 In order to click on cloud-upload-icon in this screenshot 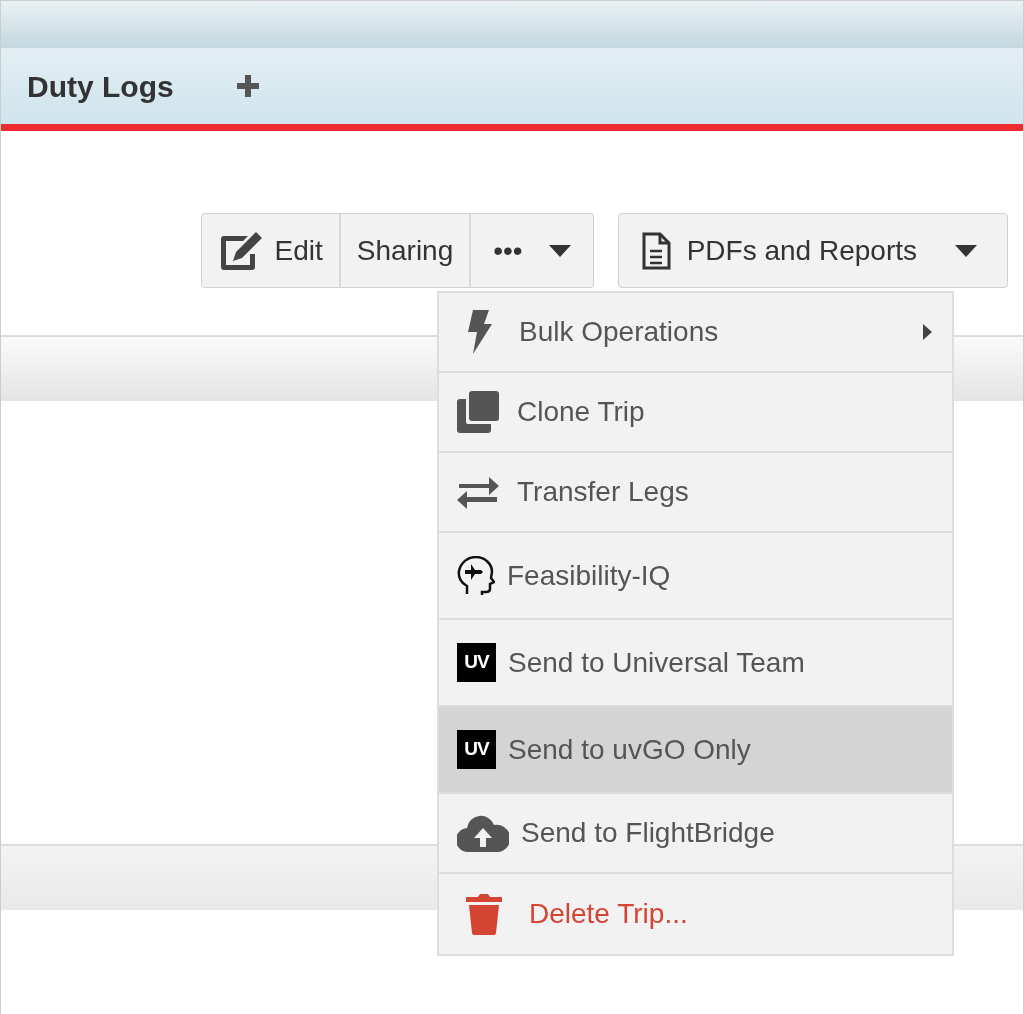, I will do `click(483, 833)`.